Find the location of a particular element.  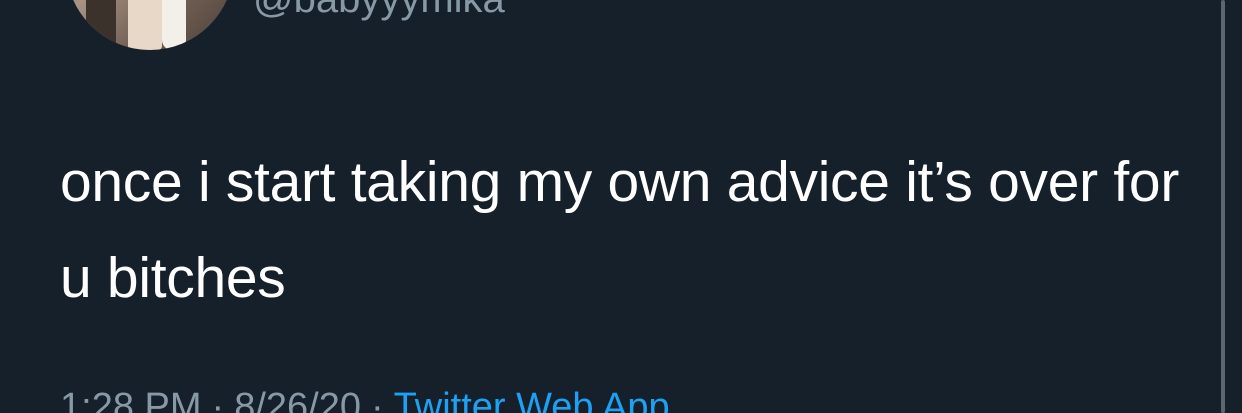

tweet-time: 1:28 PM is located at coordinates (131, 399).